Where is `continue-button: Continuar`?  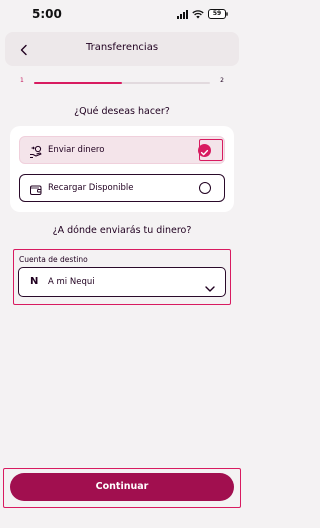 continue-button: Continuar is located at coordinates (122, 487).